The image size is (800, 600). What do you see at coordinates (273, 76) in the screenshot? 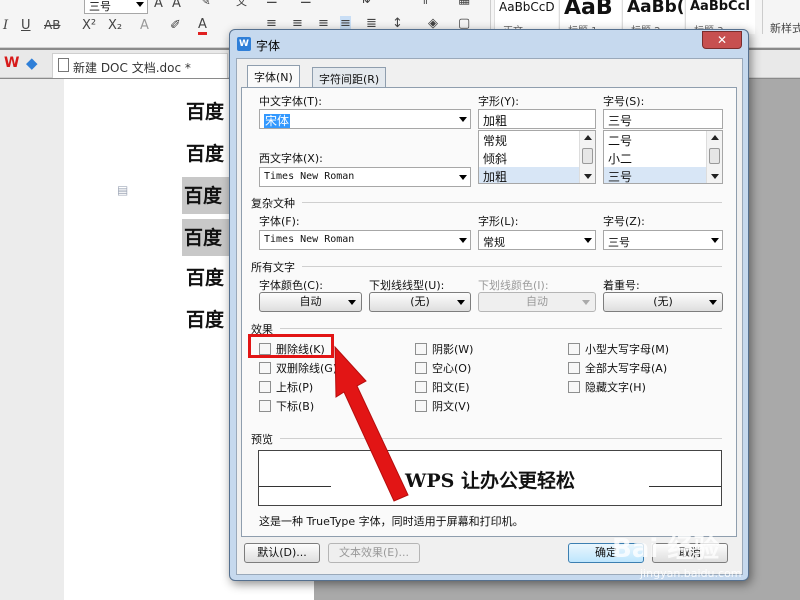
I see `tab-font: 字体(N)` at bounding box center [273, 76].